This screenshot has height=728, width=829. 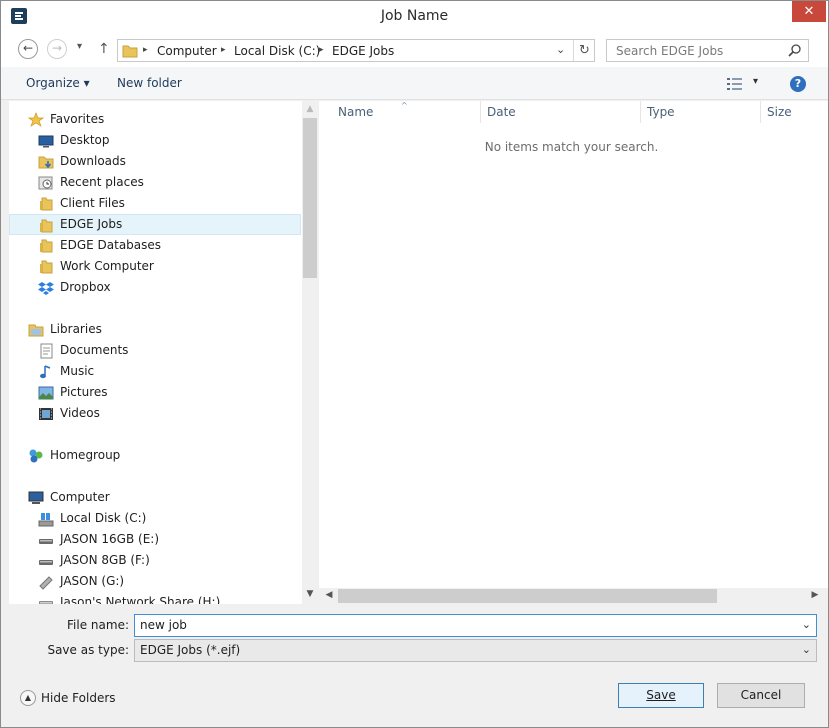 What do you see at coordinates (404, 105) in the screenshot?
I see `sort-ascending-icon: ^` at bounding box center [404, 105].